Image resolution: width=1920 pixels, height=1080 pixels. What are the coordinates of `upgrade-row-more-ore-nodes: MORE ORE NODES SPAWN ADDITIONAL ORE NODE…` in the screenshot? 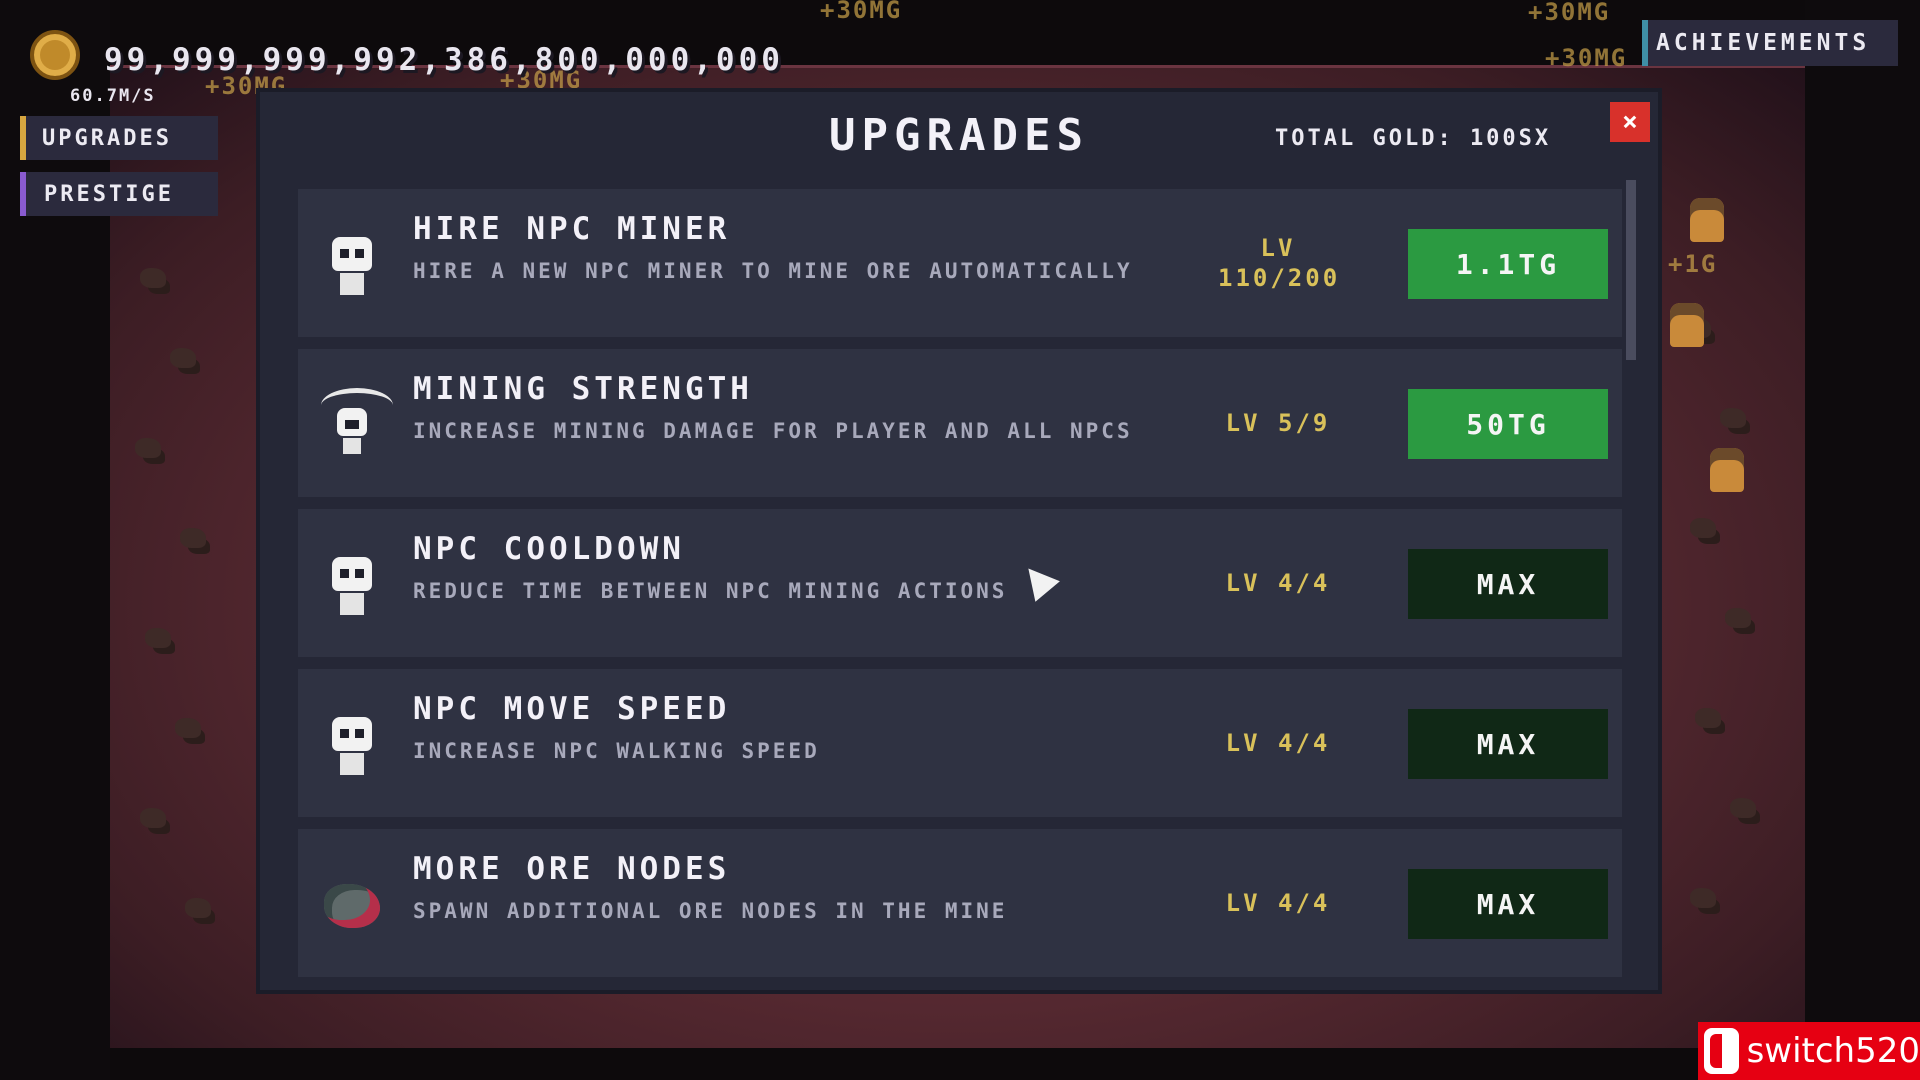 It's located at (960, 903).